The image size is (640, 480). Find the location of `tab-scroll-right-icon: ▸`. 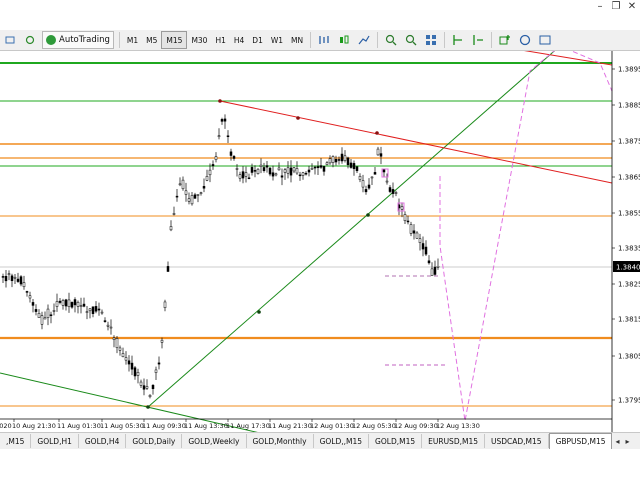

tab-scroll-right-icon: ▸ is located at coordinates (627, 441).